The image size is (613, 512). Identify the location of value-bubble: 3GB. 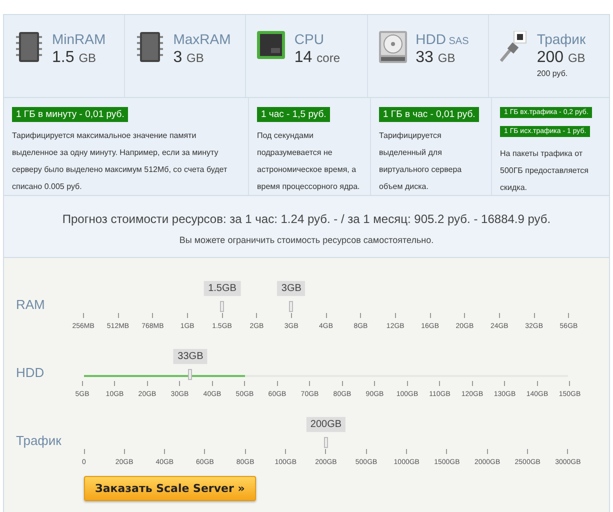
(291, 288).